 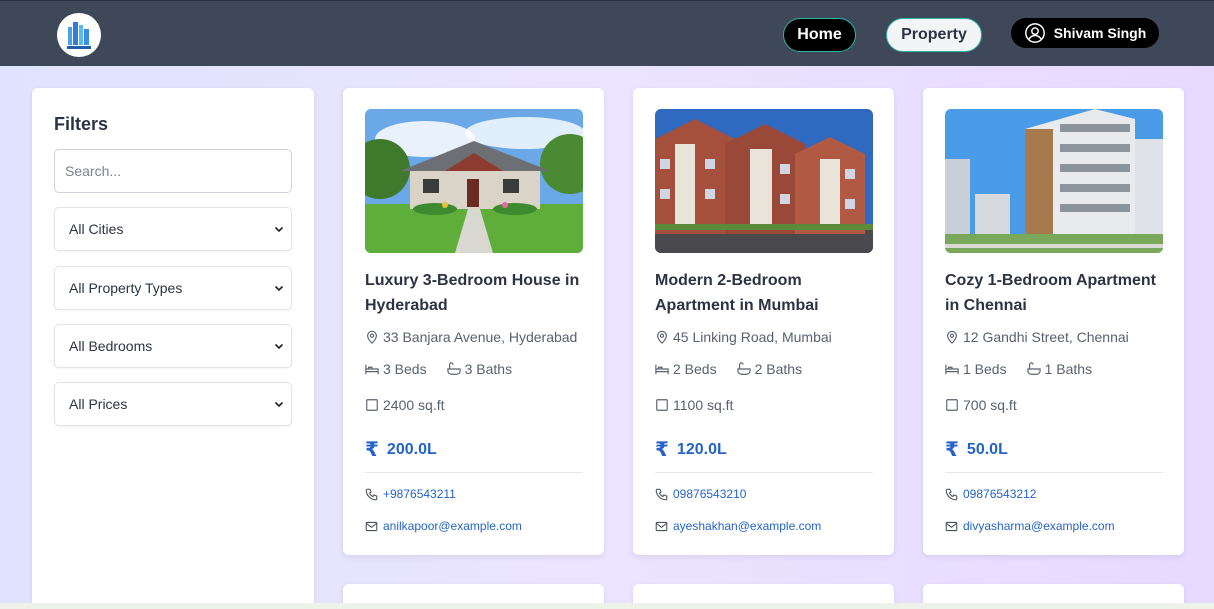 What do you see at coordinates (694, 405) in the screenshot?
I see `property-area: 1100 sq.ft` at bounding box center [694, 405].